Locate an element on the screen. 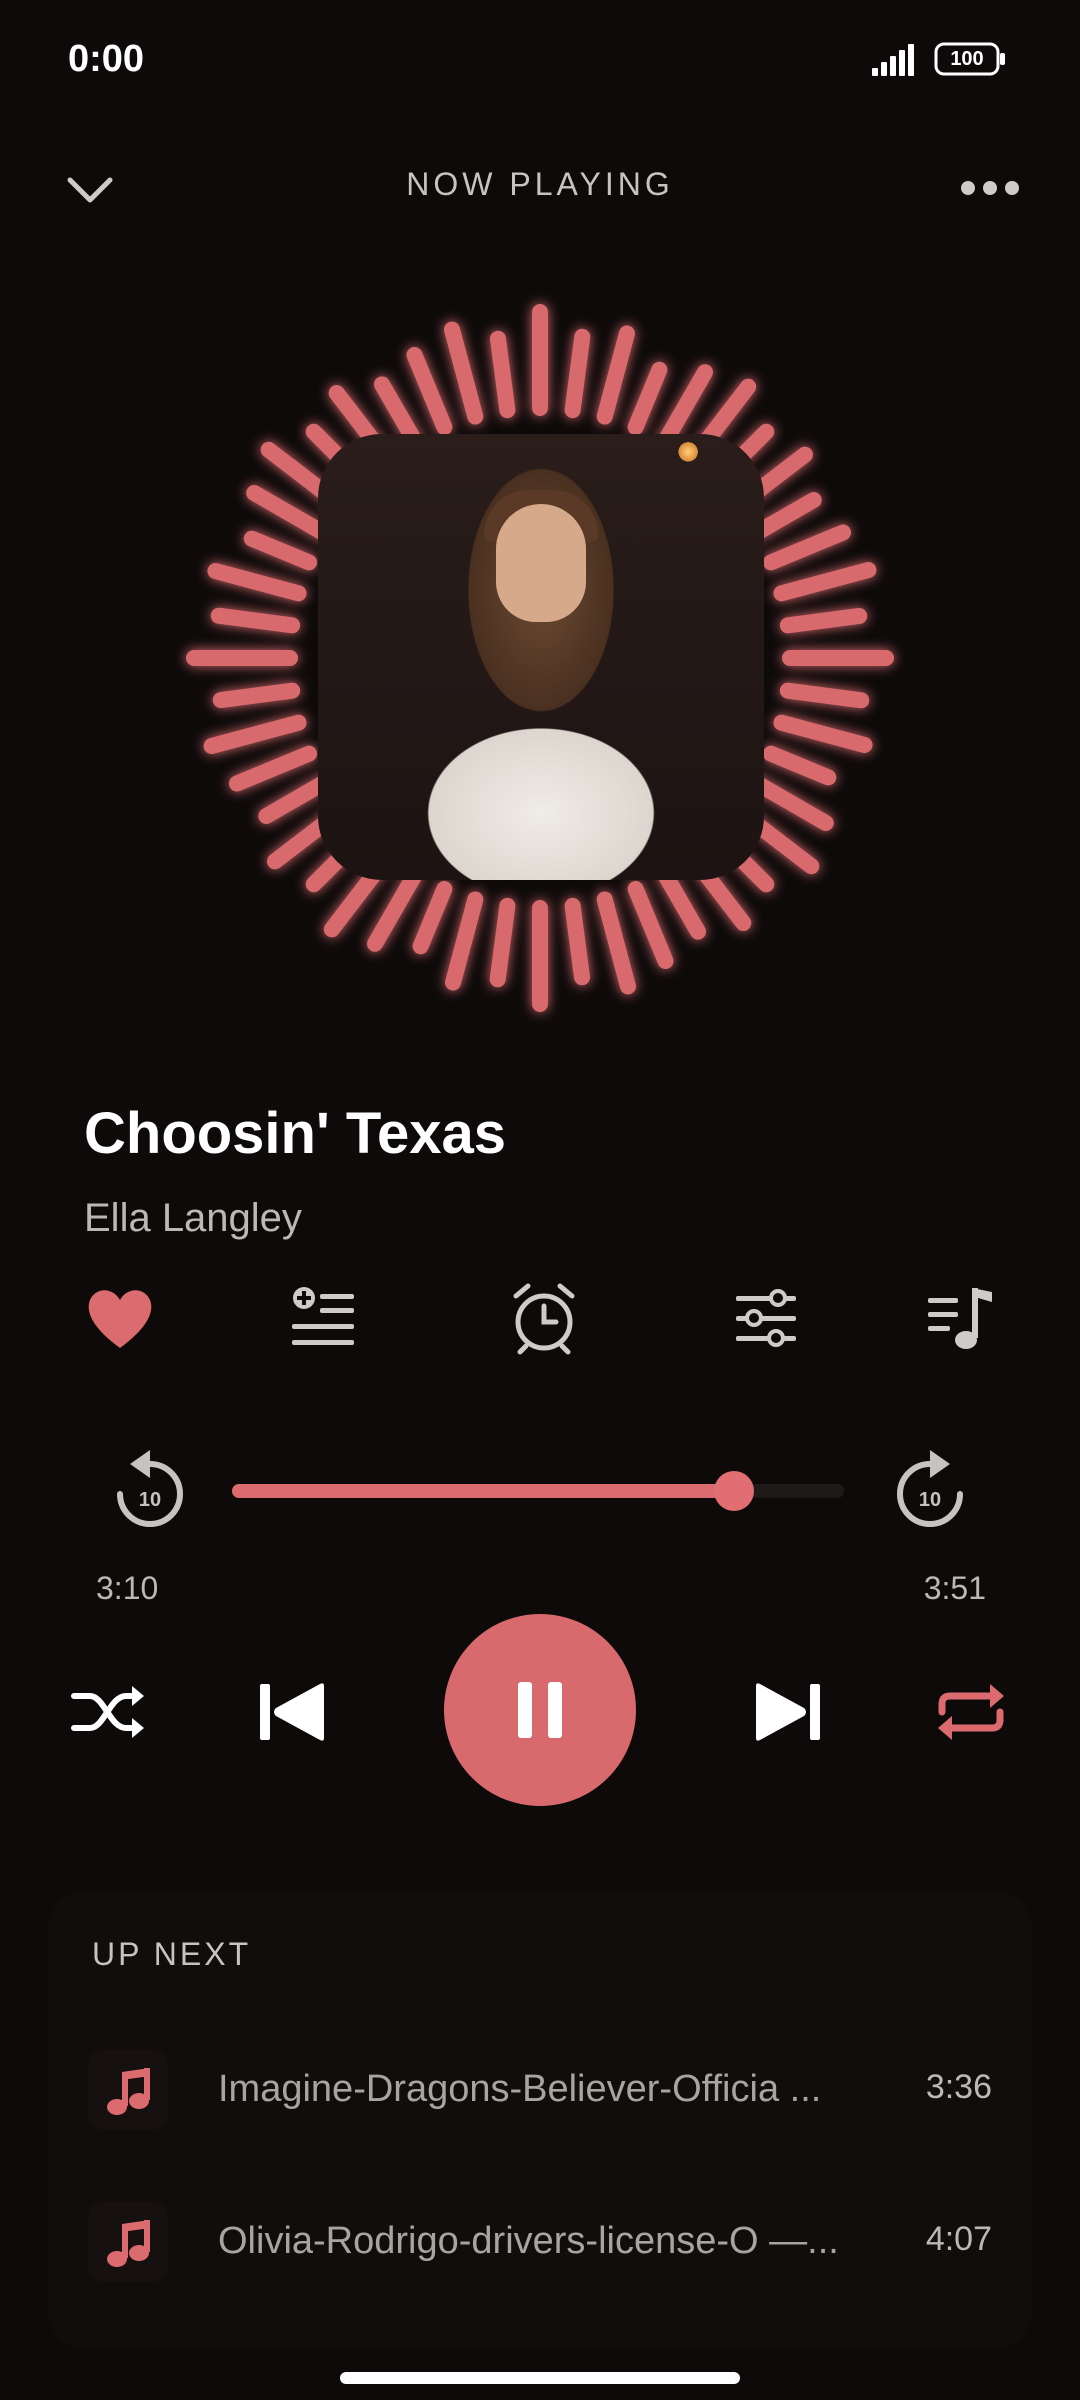 The image size is (1080, 2400). action-row is located at coordinates (540, 1318).